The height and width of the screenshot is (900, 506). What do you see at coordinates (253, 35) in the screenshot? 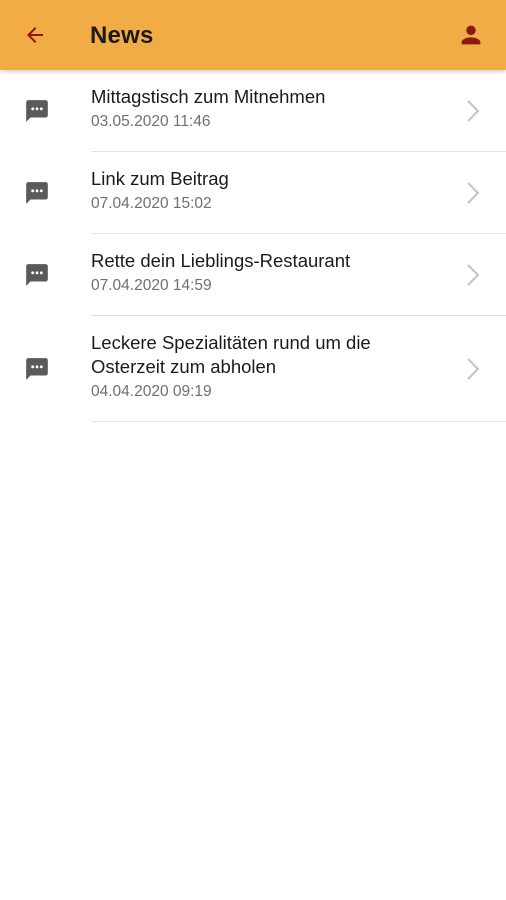
I see `app-bar: News` at bounding box center [253, 35].